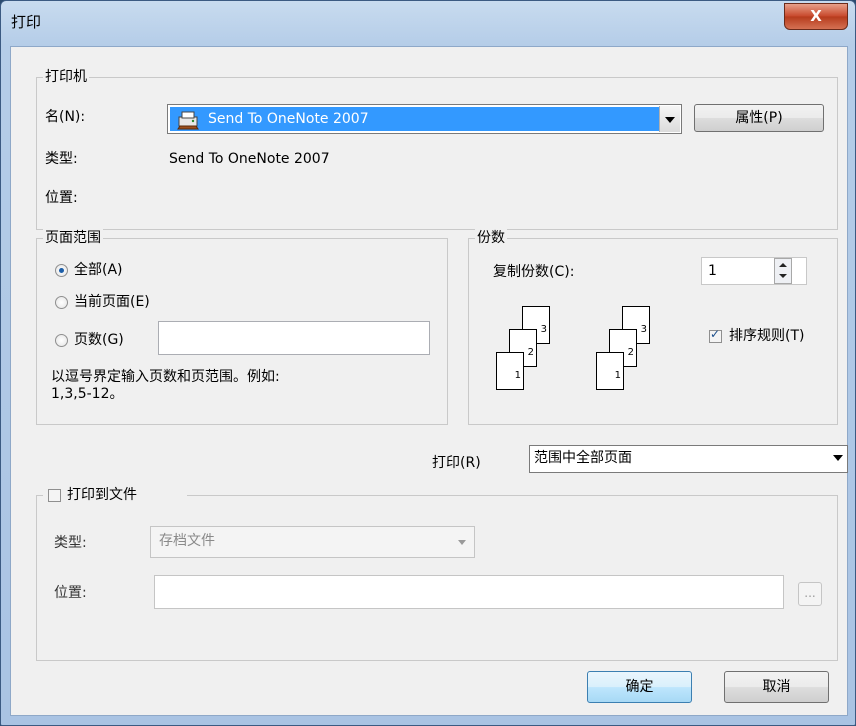  I want to click on radio-current-page-label: 当前页面(E), so click(112, 302).